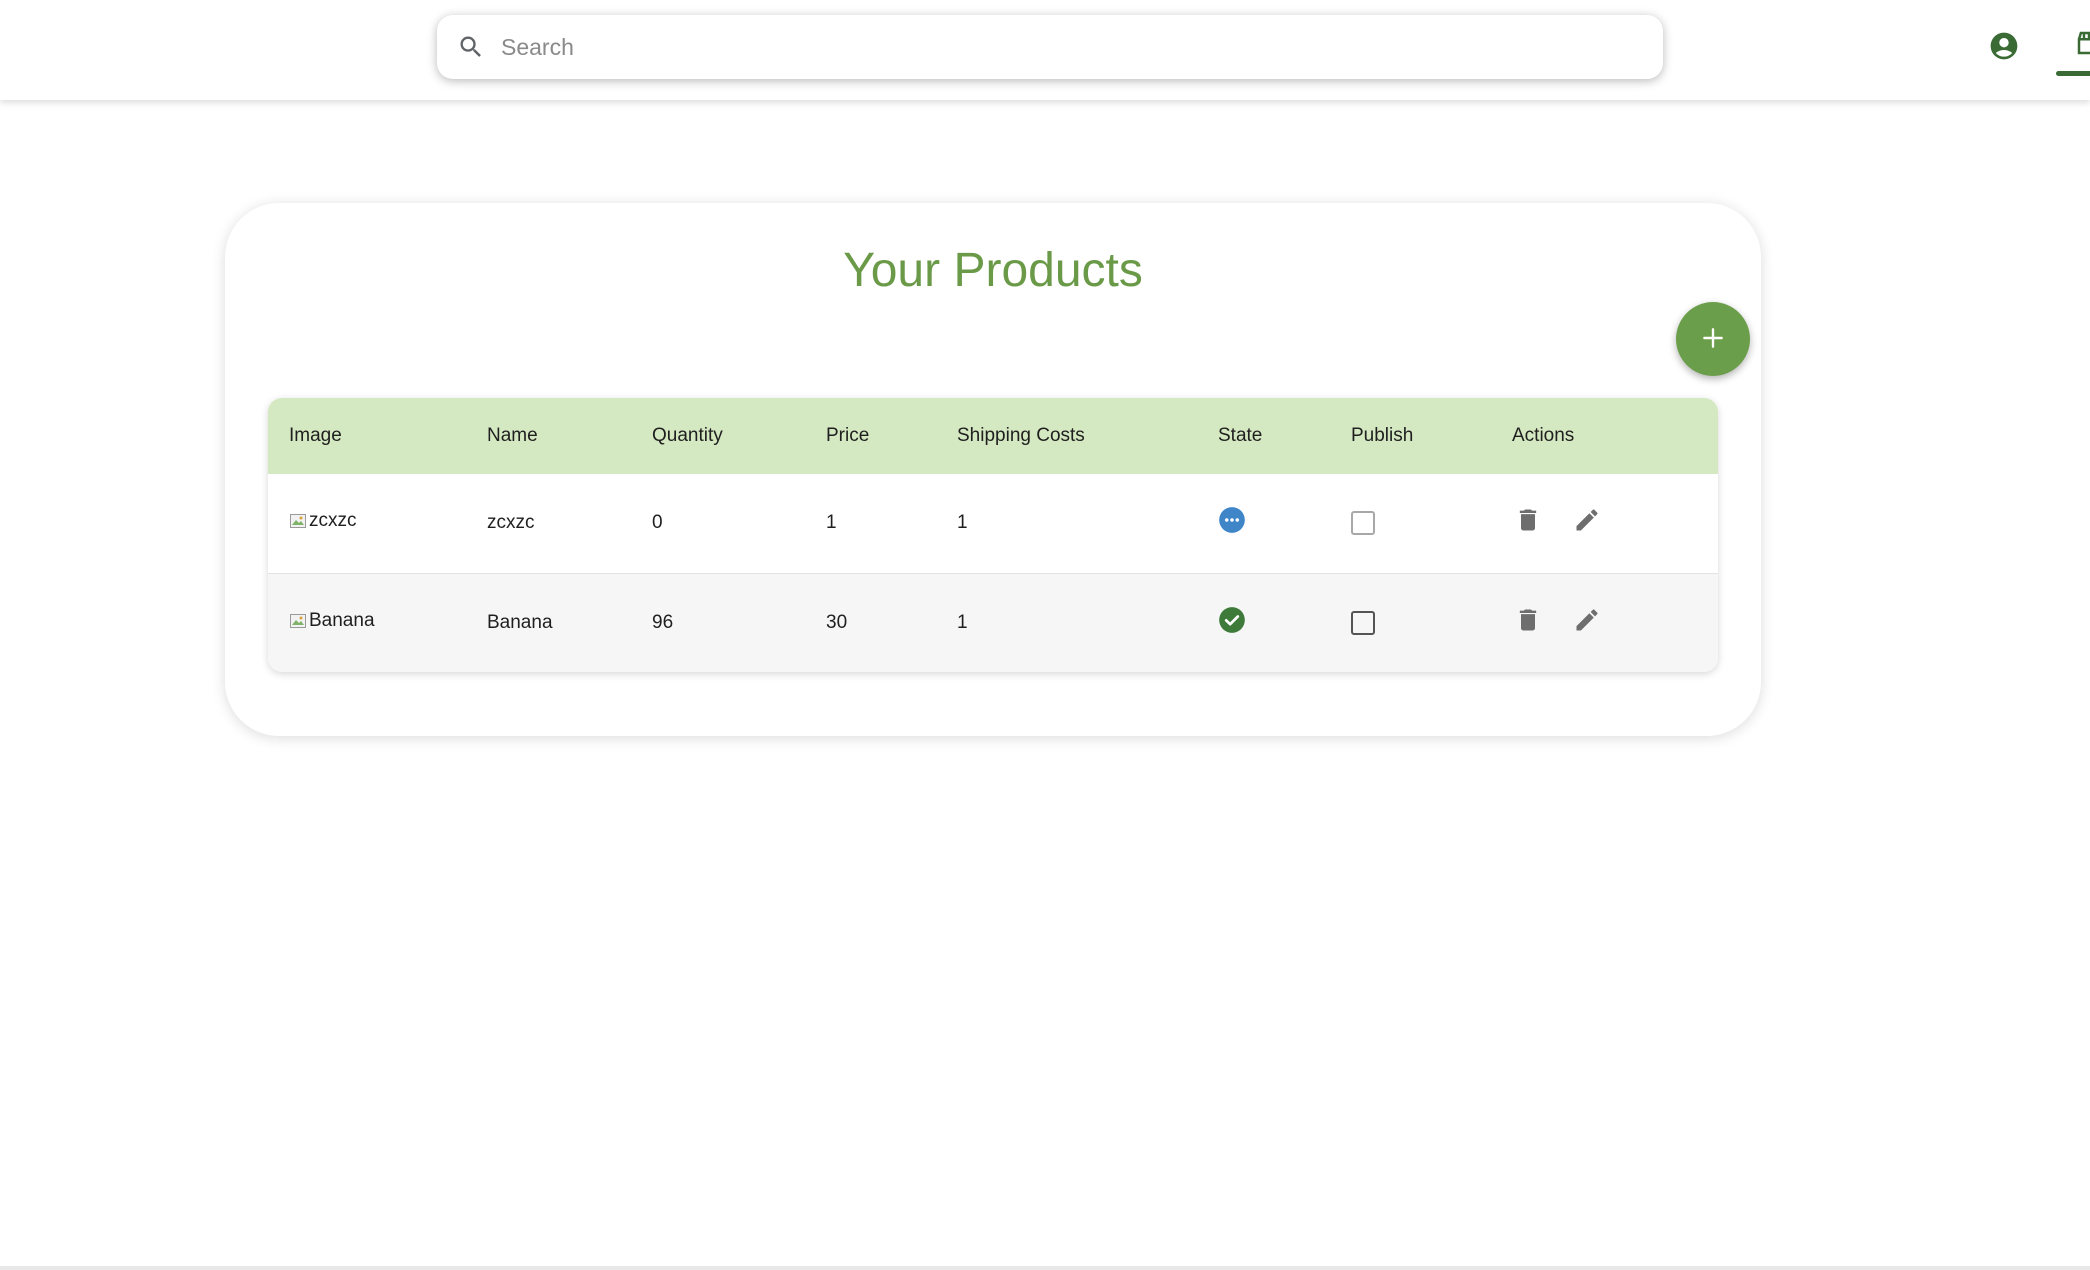 The image size is (2090, 1270). I want to click on product-image: Banana, so click(332, 621).